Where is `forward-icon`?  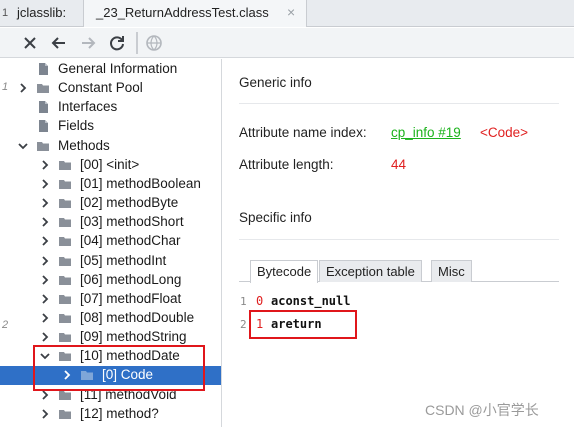
forward-icon is located at coordinates (89, 43).